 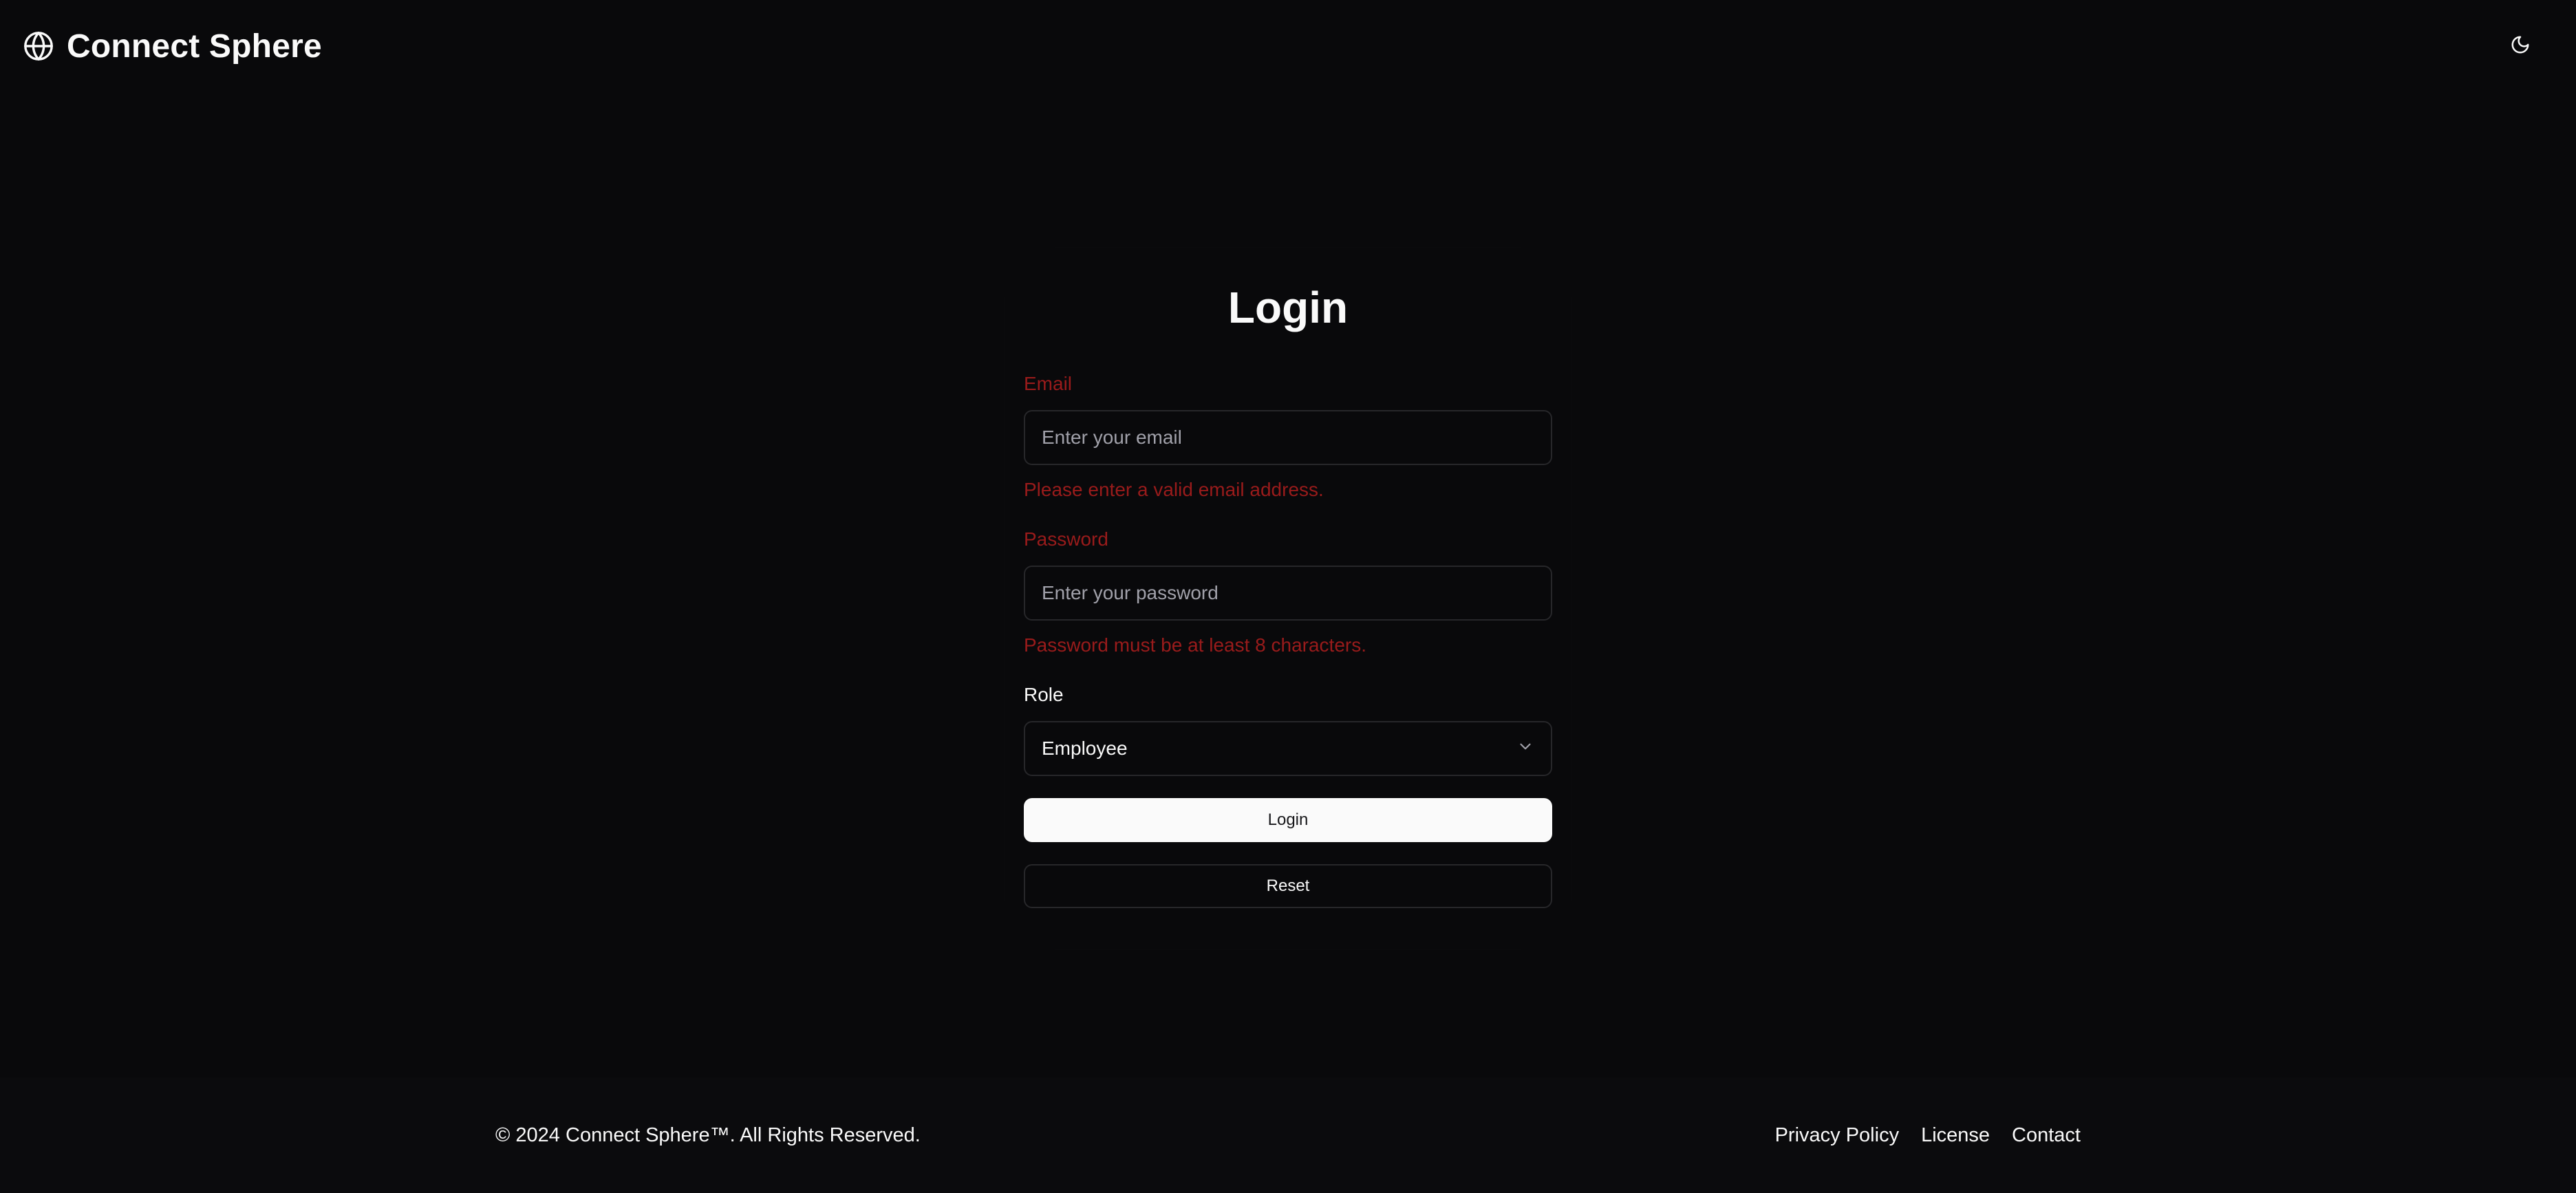 I want to click on brand: Connect Sphere, so click(x=172, y=47).